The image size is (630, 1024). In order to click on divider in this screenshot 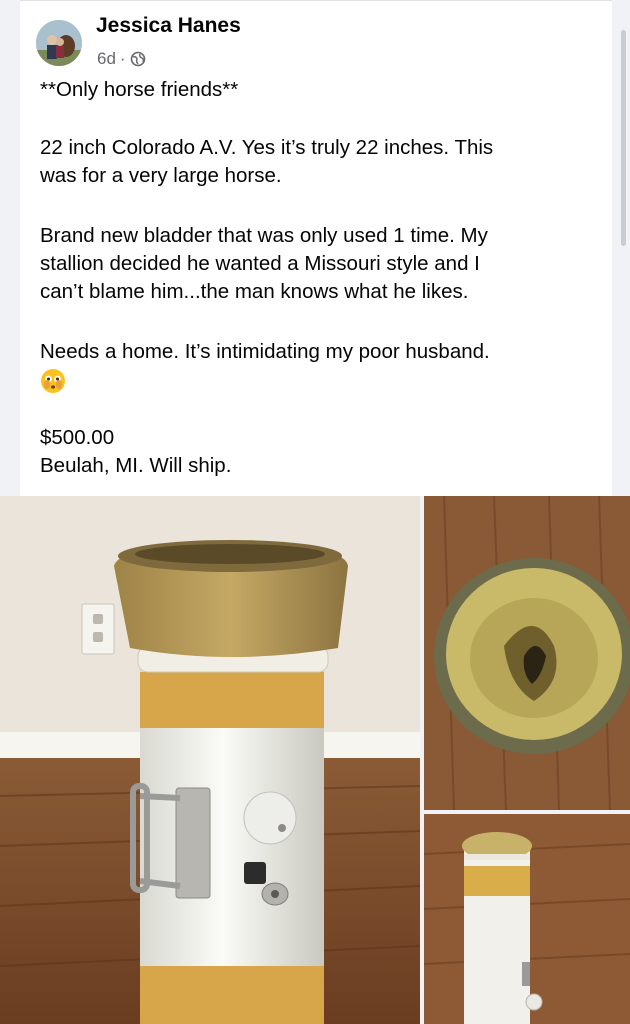, I will do `click(316, 0)`.